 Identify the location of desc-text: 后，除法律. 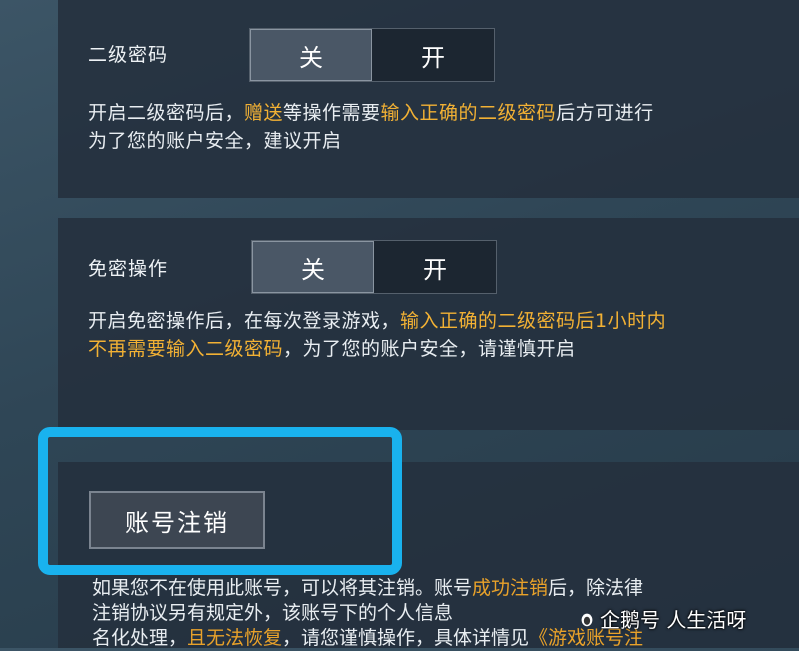
(596, 588).